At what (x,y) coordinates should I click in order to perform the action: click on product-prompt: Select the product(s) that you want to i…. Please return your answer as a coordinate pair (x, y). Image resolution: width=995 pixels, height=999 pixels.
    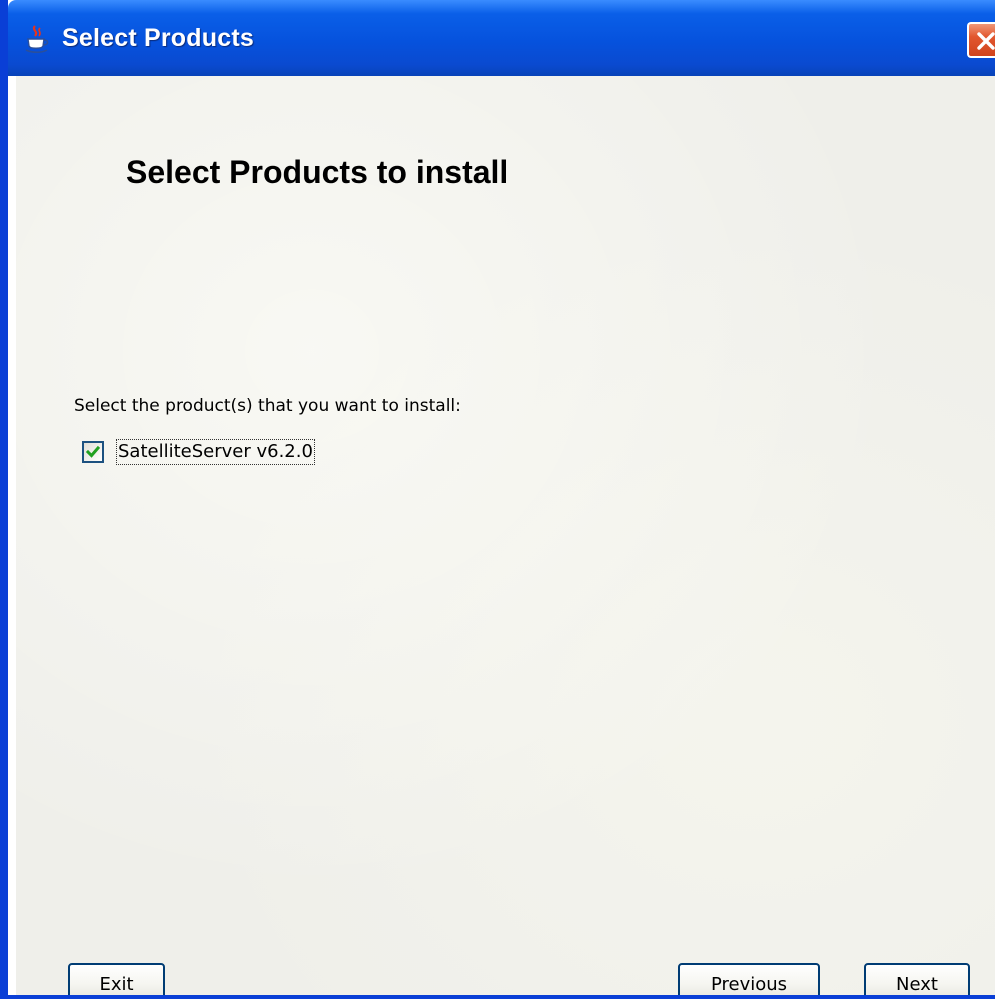
    Looking at the image, I should click on (267, 406).